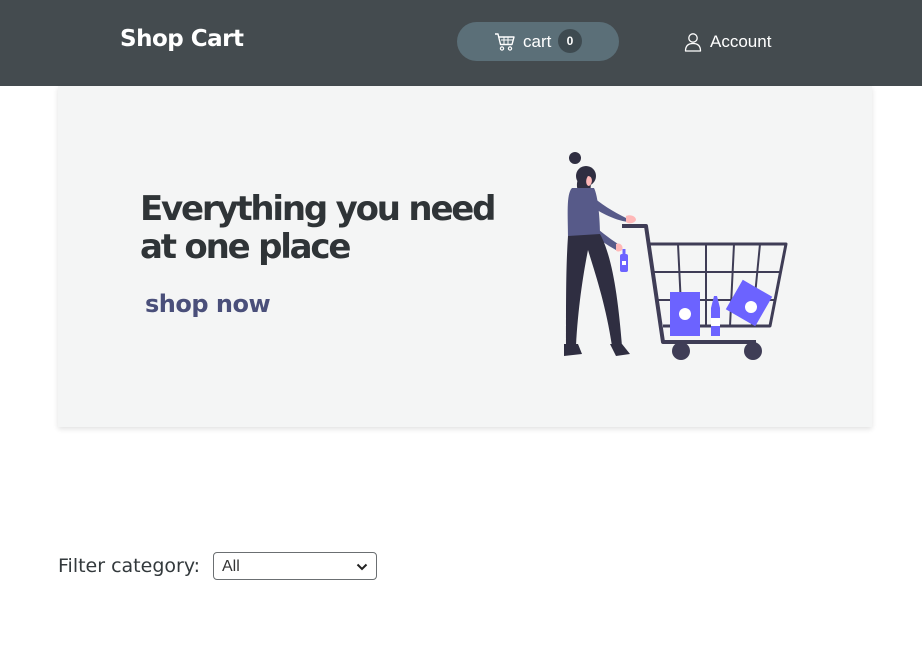  I want to click on shop-now-link: shop now, so click(208, 304).